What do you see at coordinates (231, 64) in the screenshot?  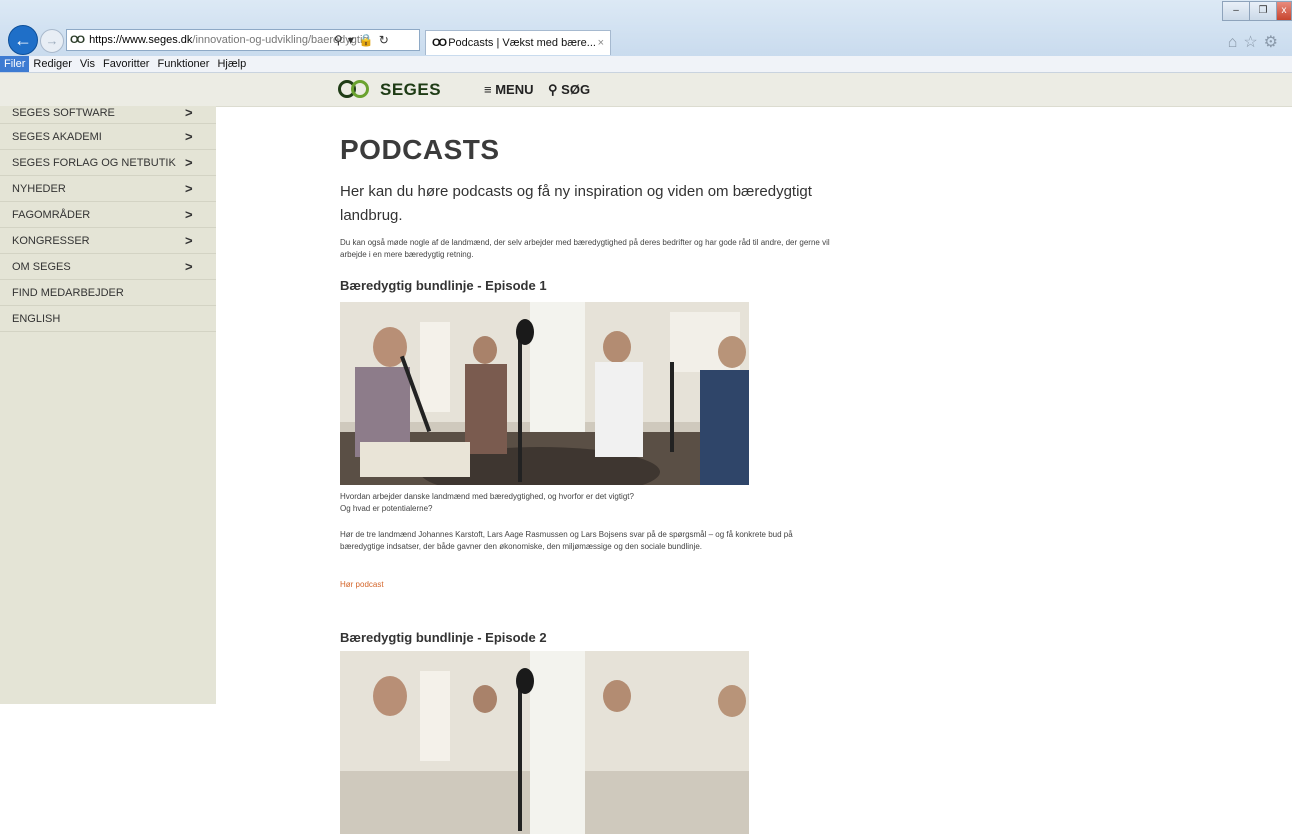 I see `menu-help: Hjælp` at bounding box center [231, 64].